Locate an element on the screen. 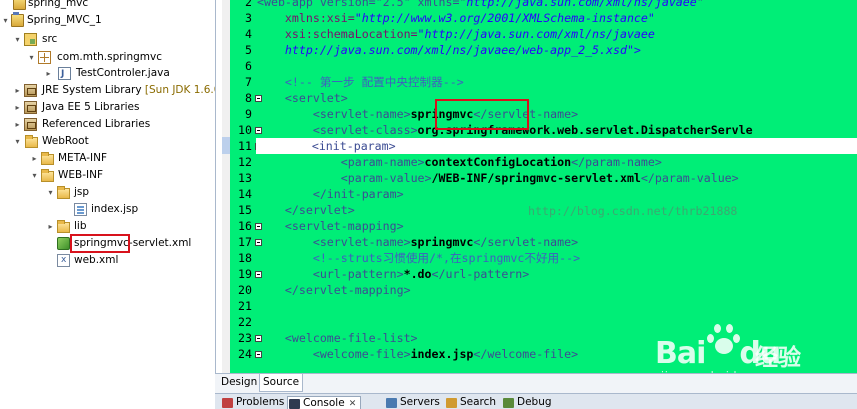  debug-icon is located at coordinates (508, 403).